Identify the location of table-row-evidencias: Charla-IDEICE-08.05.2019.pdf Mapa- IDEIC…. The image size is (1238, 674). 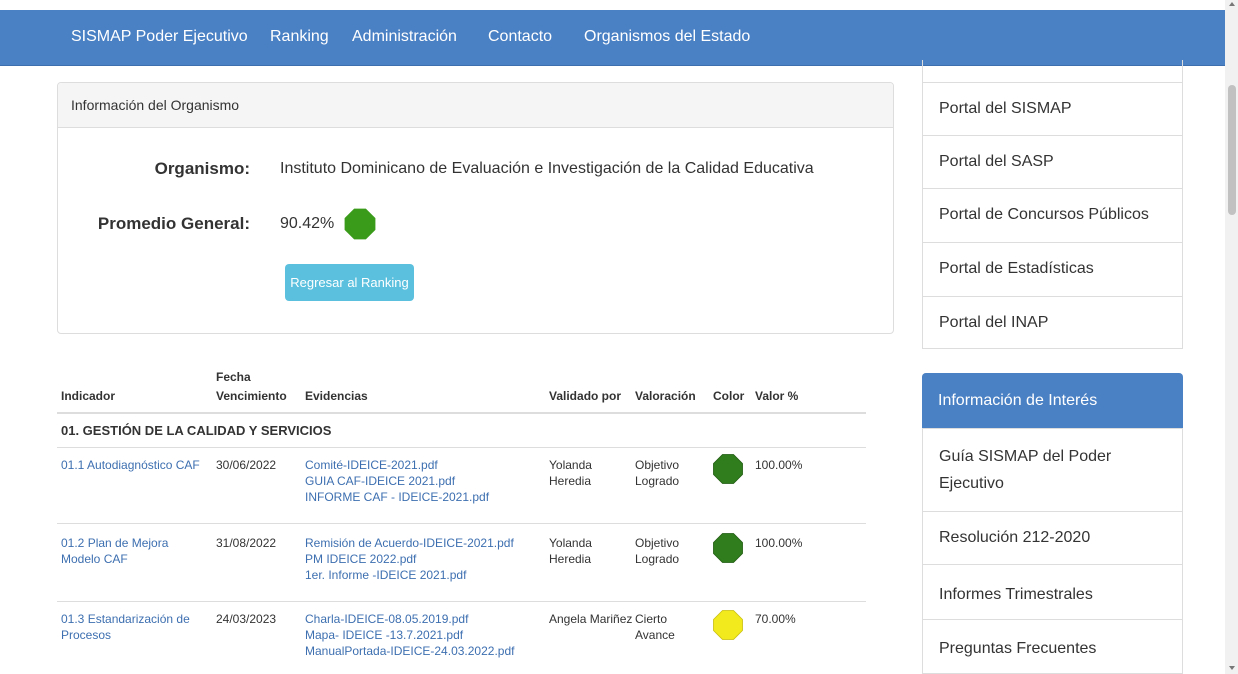
(409, 635).